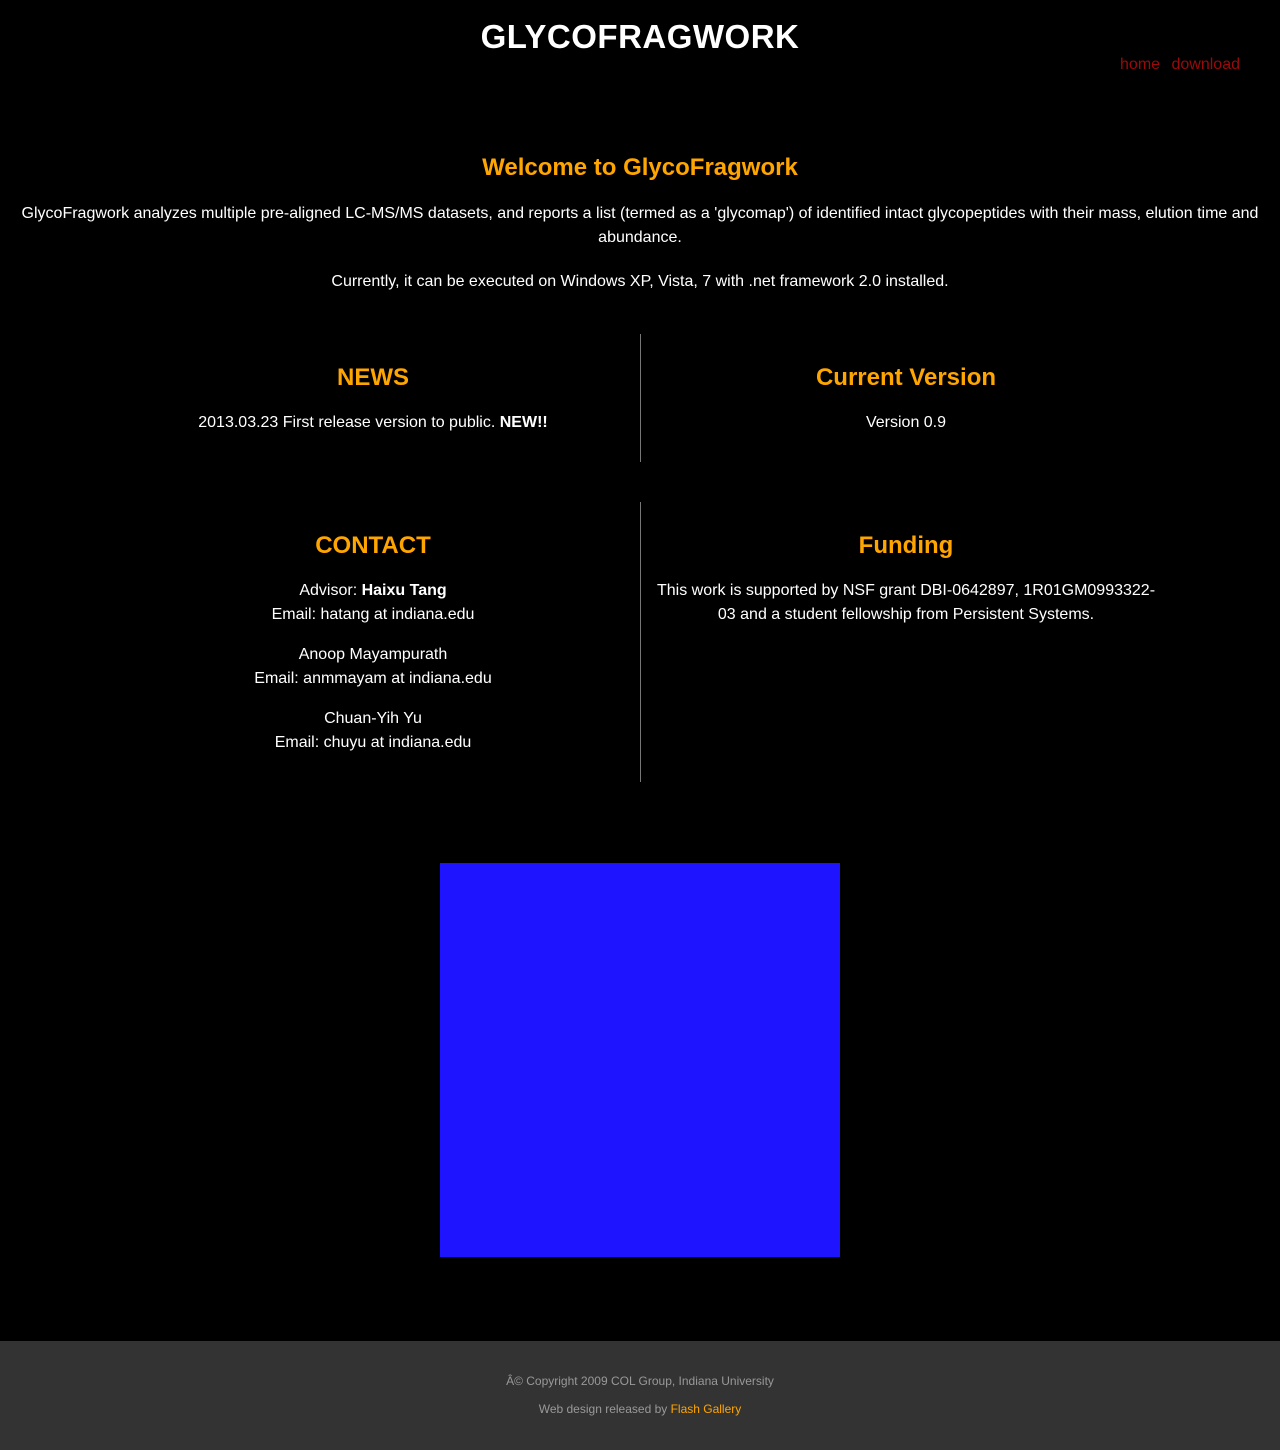 This screenshot has width=1280, height=1450. I want to click on media-placeholder, so click(640, 1060).